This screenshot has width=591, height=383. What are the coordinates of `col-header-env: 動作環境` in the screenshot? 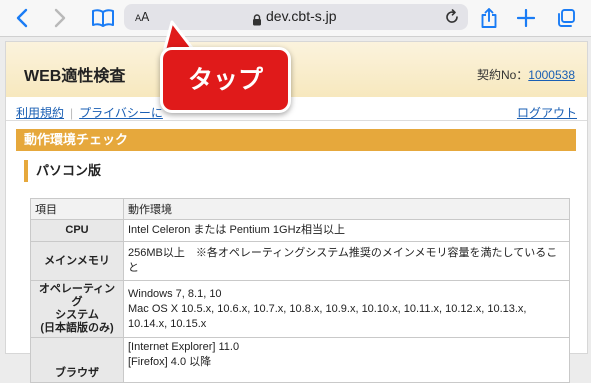 It's located at (346, 209).